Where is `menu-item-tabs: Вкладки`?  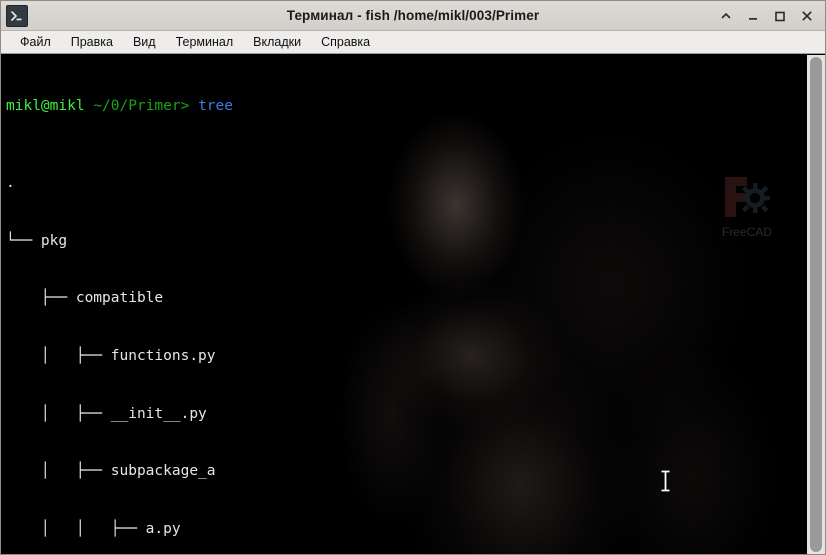 menu-item-tabs: Вкладки is located at coordinates (277, 42).